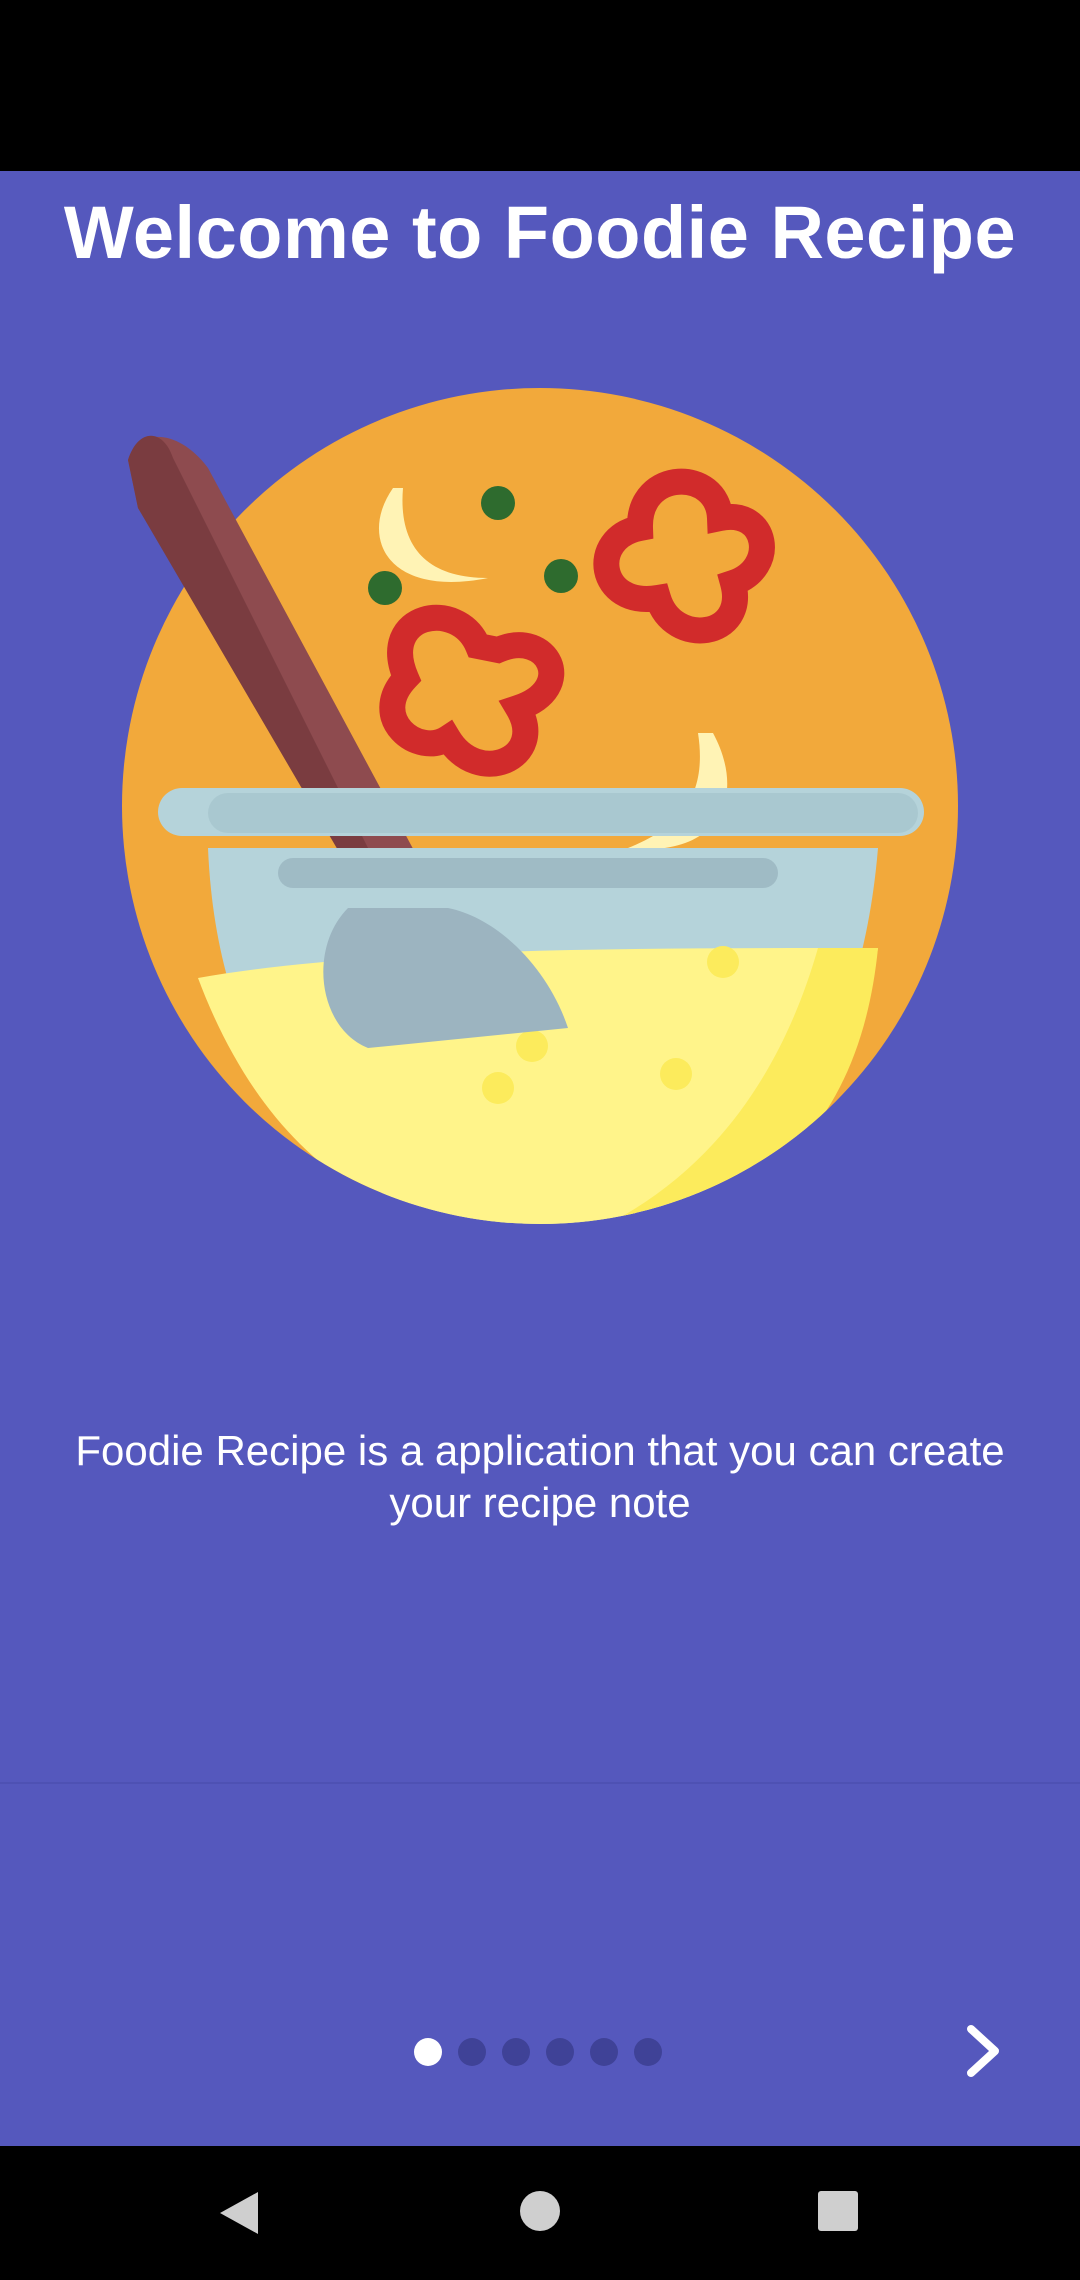 The width and height of the screenshot is (1080, 2280). What do you see at coordinates (538, 2052) in the screenshot?
I see `page-indicator` at bounding box center [538, 2052].